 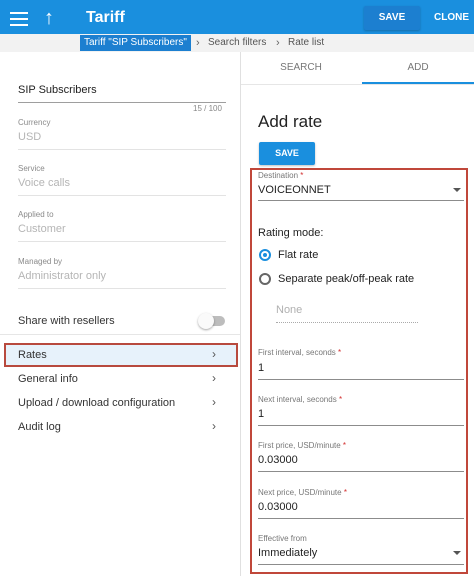 I want to click on currency-label: Currency, so click(x=34, y=122).